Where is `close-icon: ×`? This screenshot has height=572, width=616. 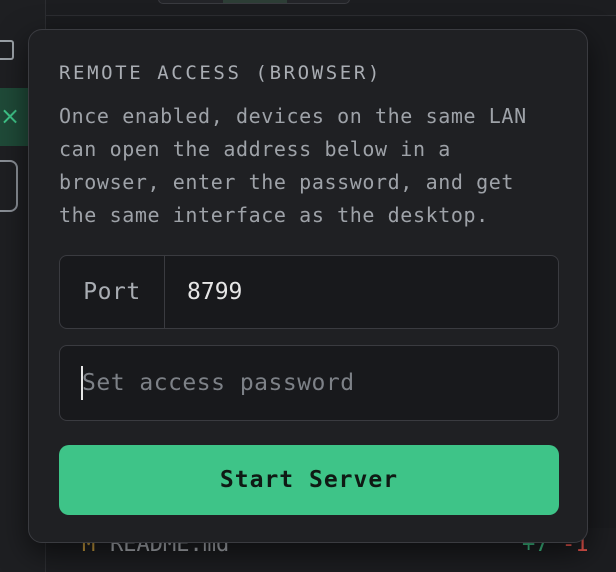
close-icon: × is located at coordinates (10, 116).